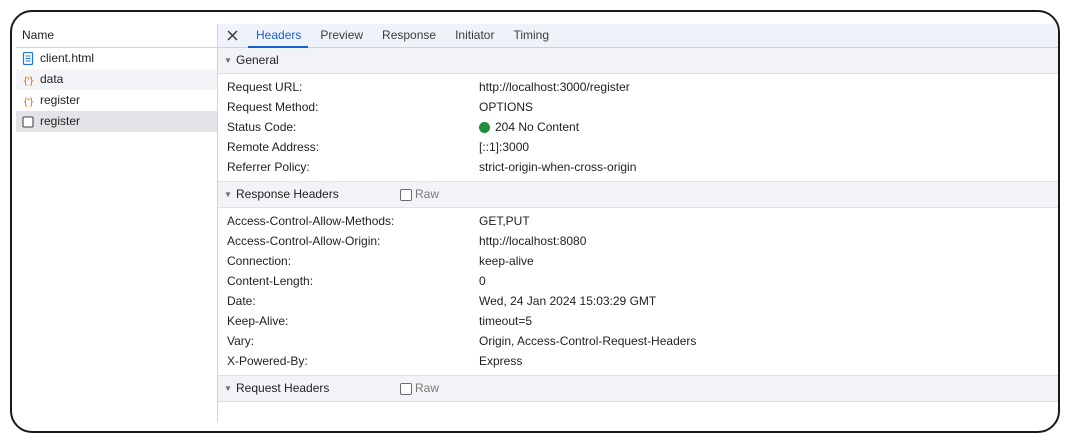 This screenshot has height=441, width=1068. Describe the element at coordinates (638, 147) in the screenshot. I see `header-row: Remote Address: [::1]:3000` at that location.